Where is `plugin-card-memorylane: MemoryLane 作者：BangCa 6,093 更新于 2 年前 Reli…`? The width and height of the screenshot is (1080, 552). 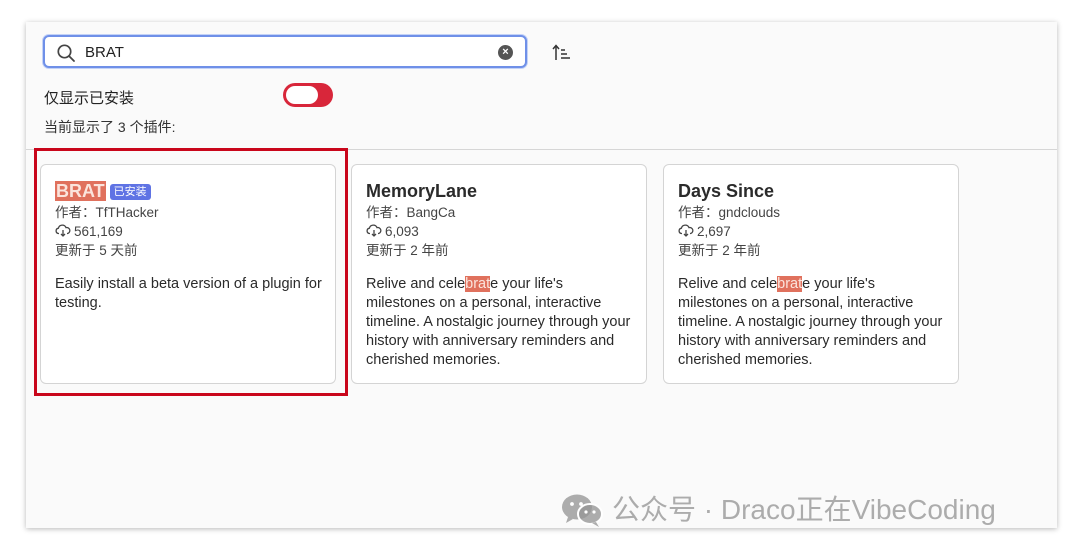 plugin-card-memorylane: MemoryLane 作者：BangCa 6,093 更新于 2 年前 Reli… is located at coordinates (499, 274).